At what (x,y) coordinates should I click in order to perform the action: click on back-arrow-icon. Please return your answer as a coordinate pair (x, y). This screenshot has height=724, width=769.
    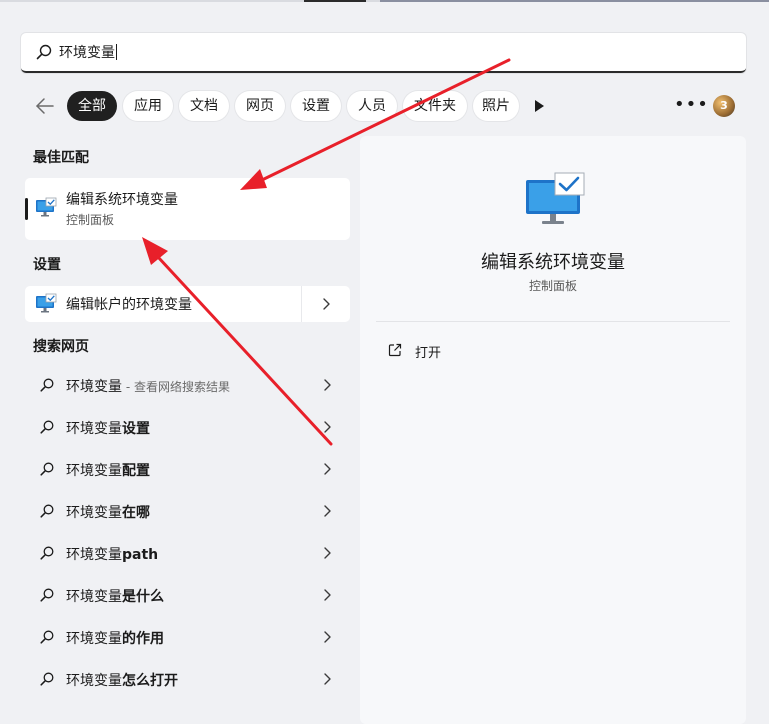
    Looking at the image, I should click on (45, 106).